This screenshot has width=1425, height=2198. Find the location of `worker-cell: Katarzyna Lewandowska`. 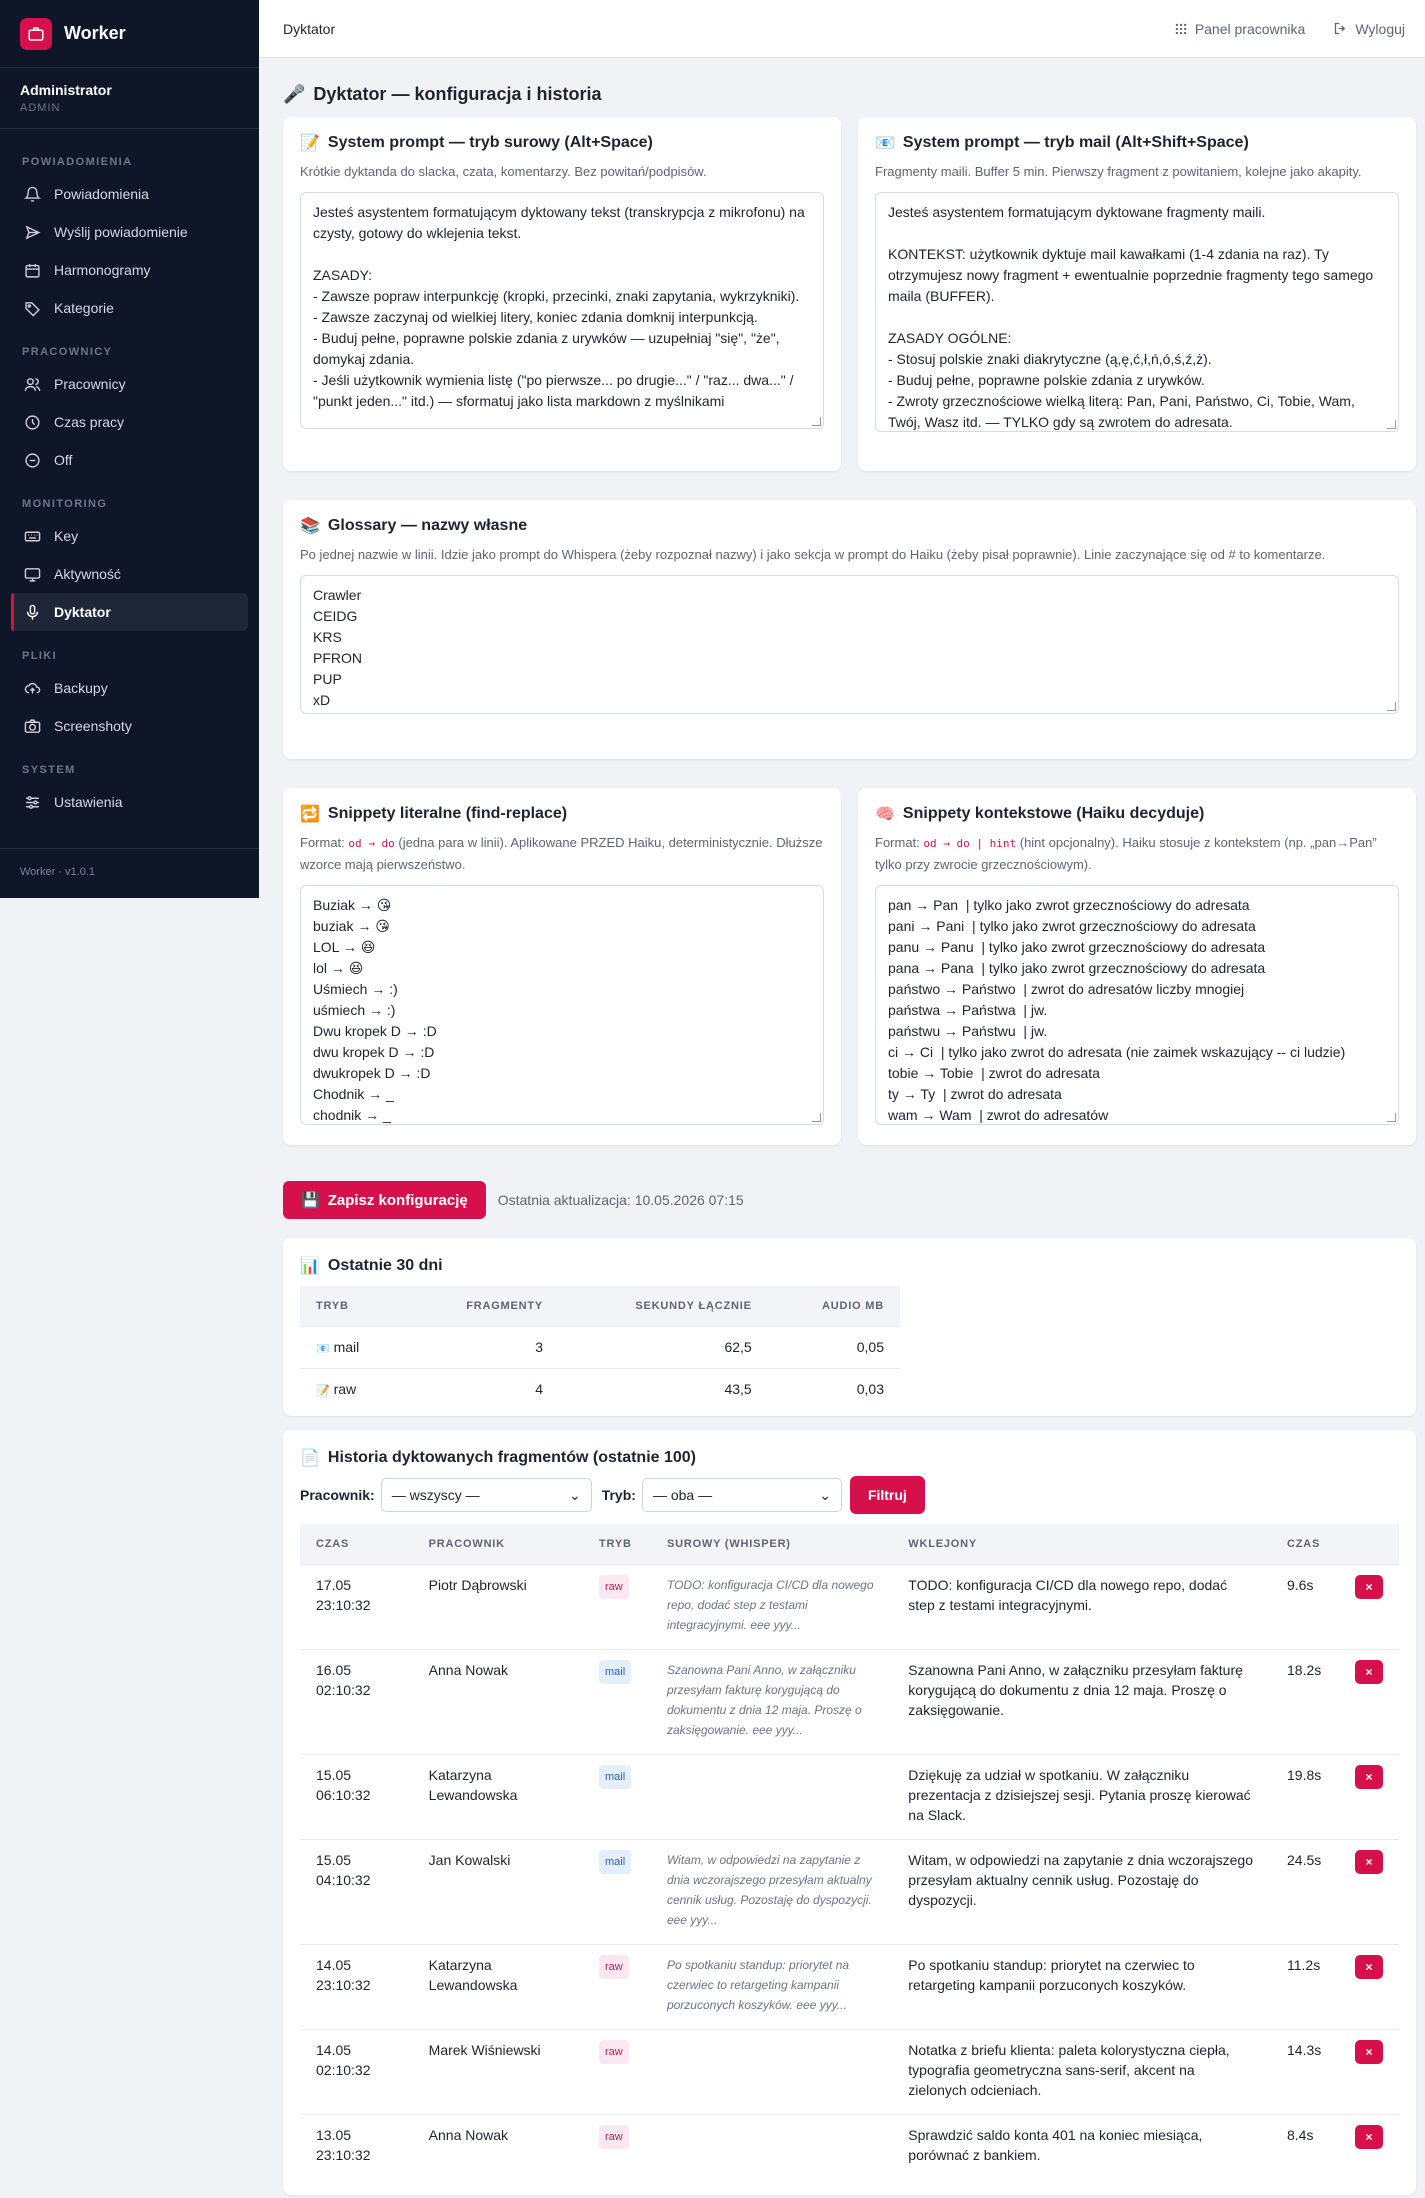

worker-cell: Katarzyna Lewandowska is located at coordinates (497, 1986).